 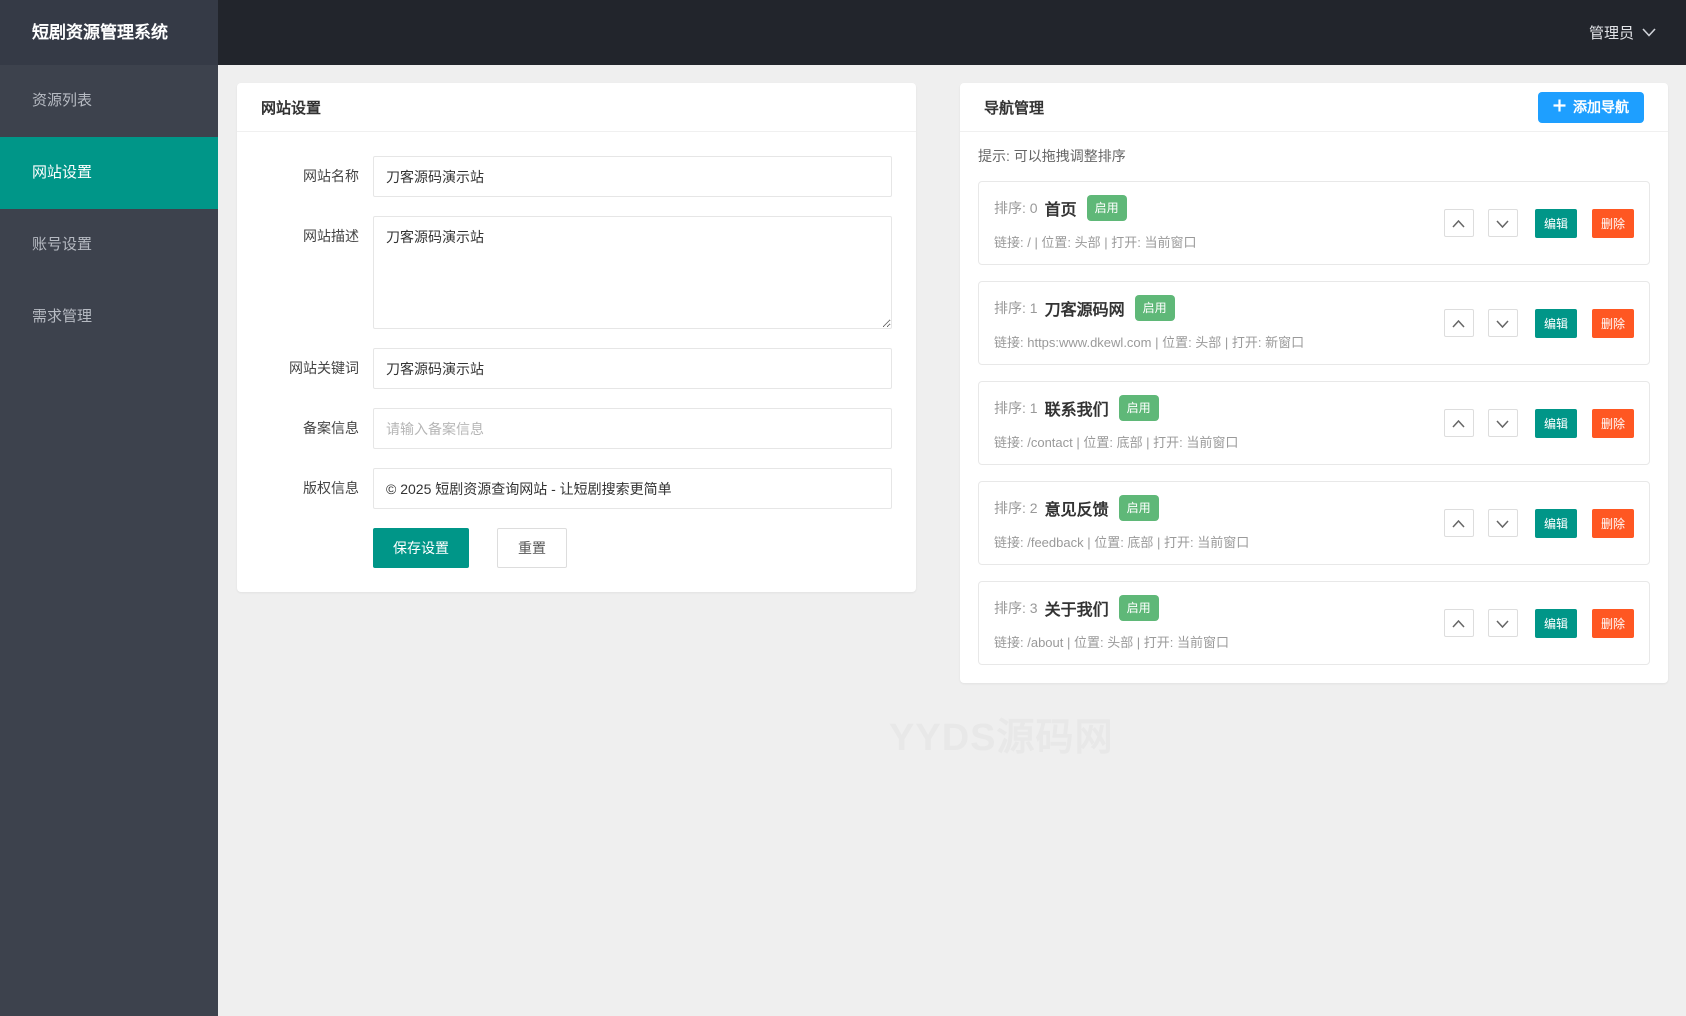 What do you see at coordinates (109, 245) in the screenshot?
I see `sidebar-item-account-settings: 账号设置` at bounding box center [109, 245].